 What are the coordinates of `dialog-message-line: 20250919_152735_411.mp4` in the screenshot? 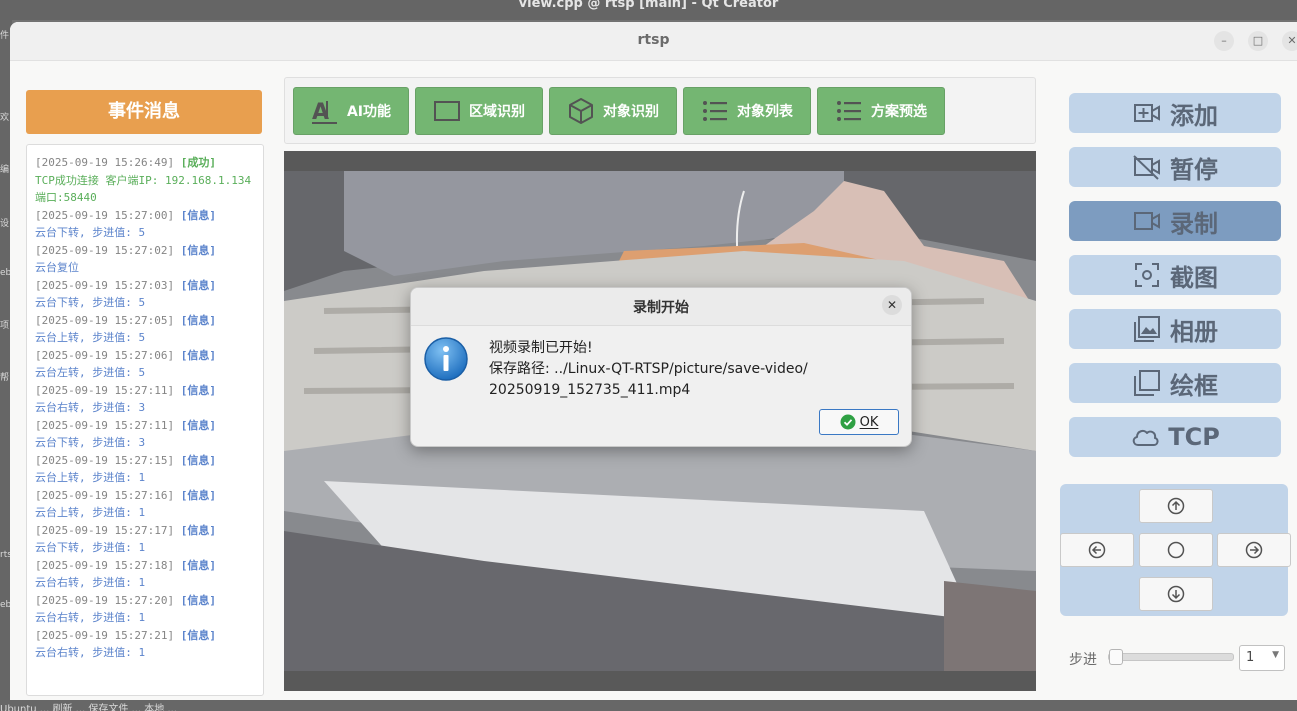 It's located at (590, 390).